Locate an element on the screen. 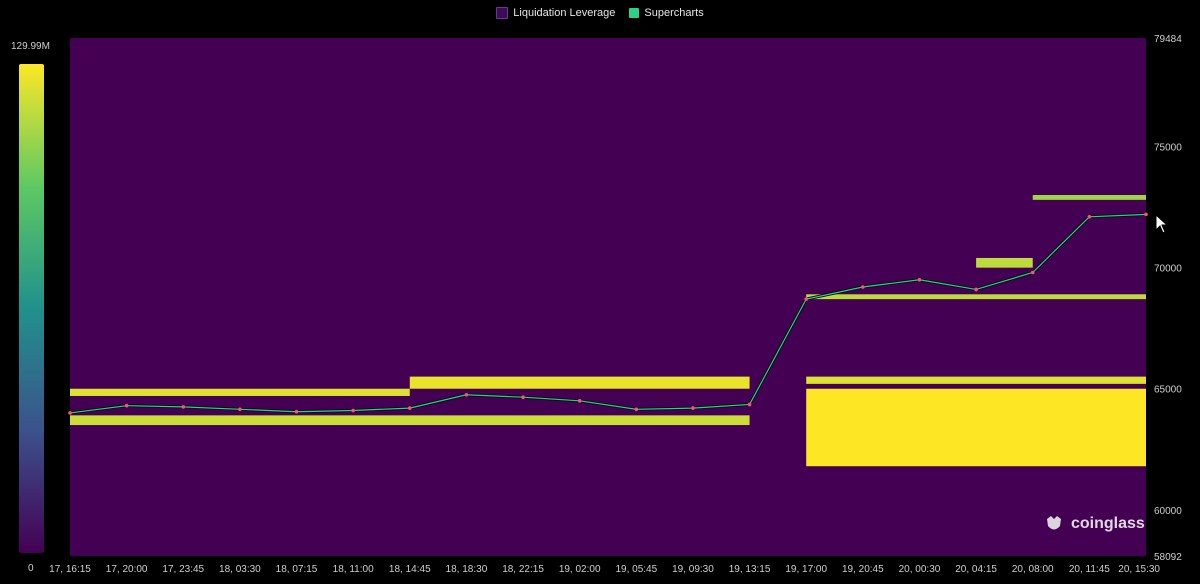 The width and height of the screenshot is (1200, 584). x-tick-label-4: 18, 07:15 is located at coordinates (297, 569).